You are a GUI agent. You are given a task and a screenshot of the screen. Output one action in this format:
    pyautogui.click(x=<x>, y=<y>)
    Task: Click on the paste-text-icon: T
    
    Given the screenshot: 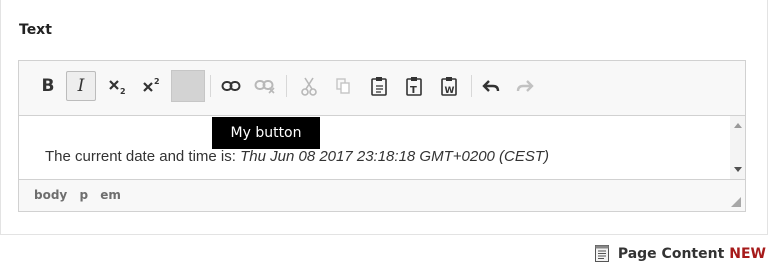 What is the action you would take?
    pyautogui.click(x=414, y=86)
    